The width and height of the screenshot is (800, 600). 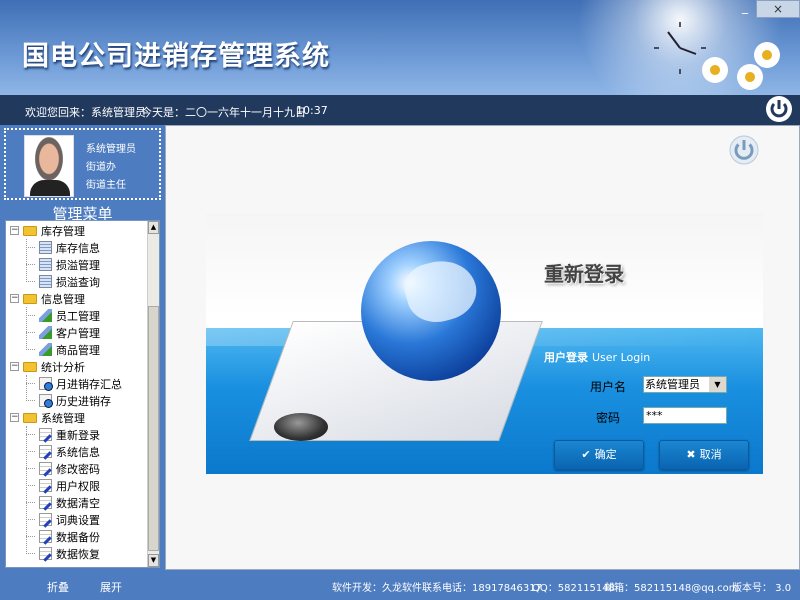 I want to click on tree-item-label: 词典设置, so click(x=78, y=520).